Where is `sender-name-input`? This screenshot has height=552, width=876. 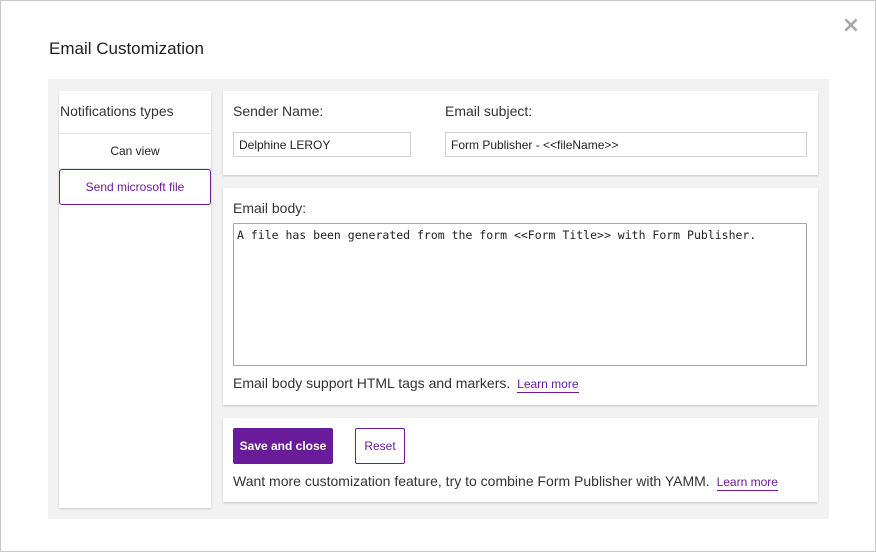 sender-name-input is located at coordinates (322, 144).